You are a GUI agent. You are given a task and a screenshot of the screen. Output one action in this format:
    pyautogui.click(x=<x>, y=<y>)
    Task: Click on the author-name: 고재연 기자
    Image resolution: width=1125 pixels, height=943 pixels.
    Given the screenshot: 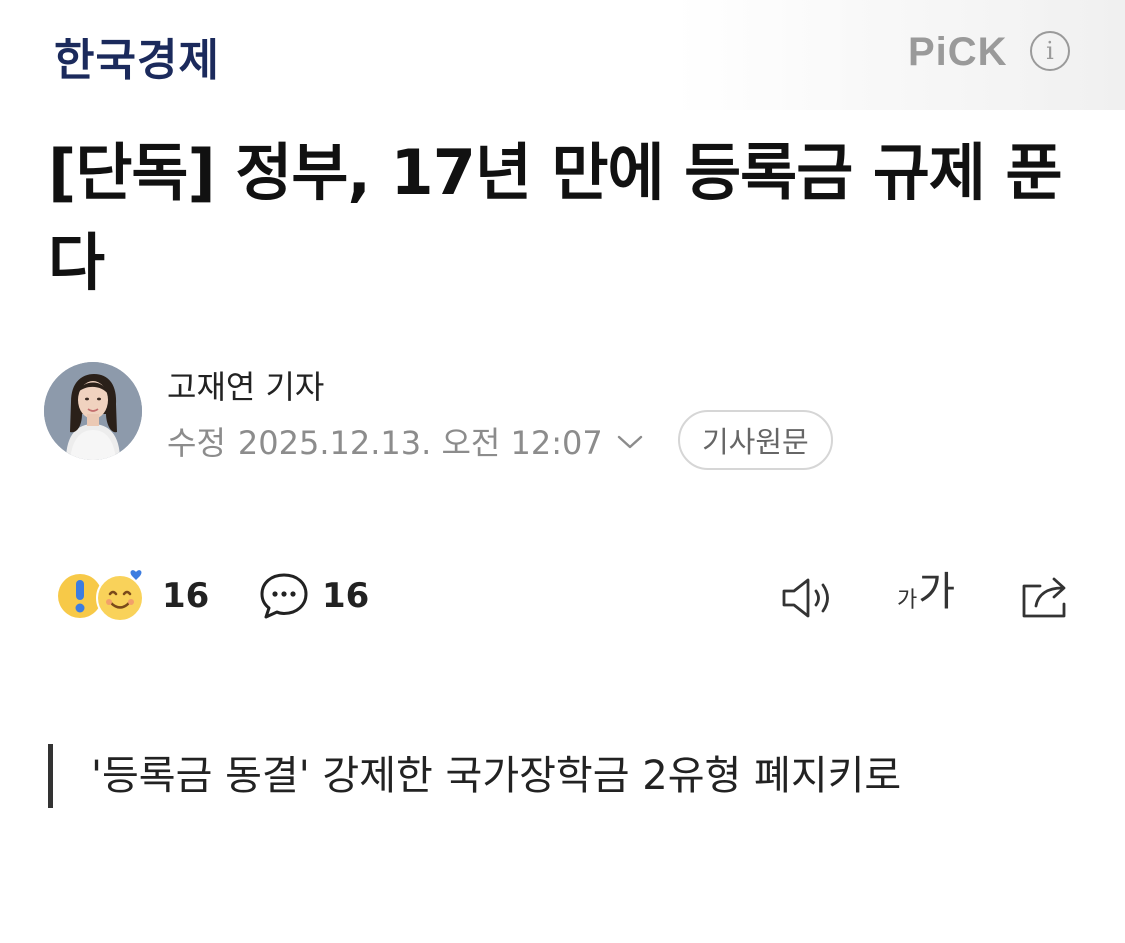 What is the action you would take?
    pyautogui.click(x=245, y=385)
    